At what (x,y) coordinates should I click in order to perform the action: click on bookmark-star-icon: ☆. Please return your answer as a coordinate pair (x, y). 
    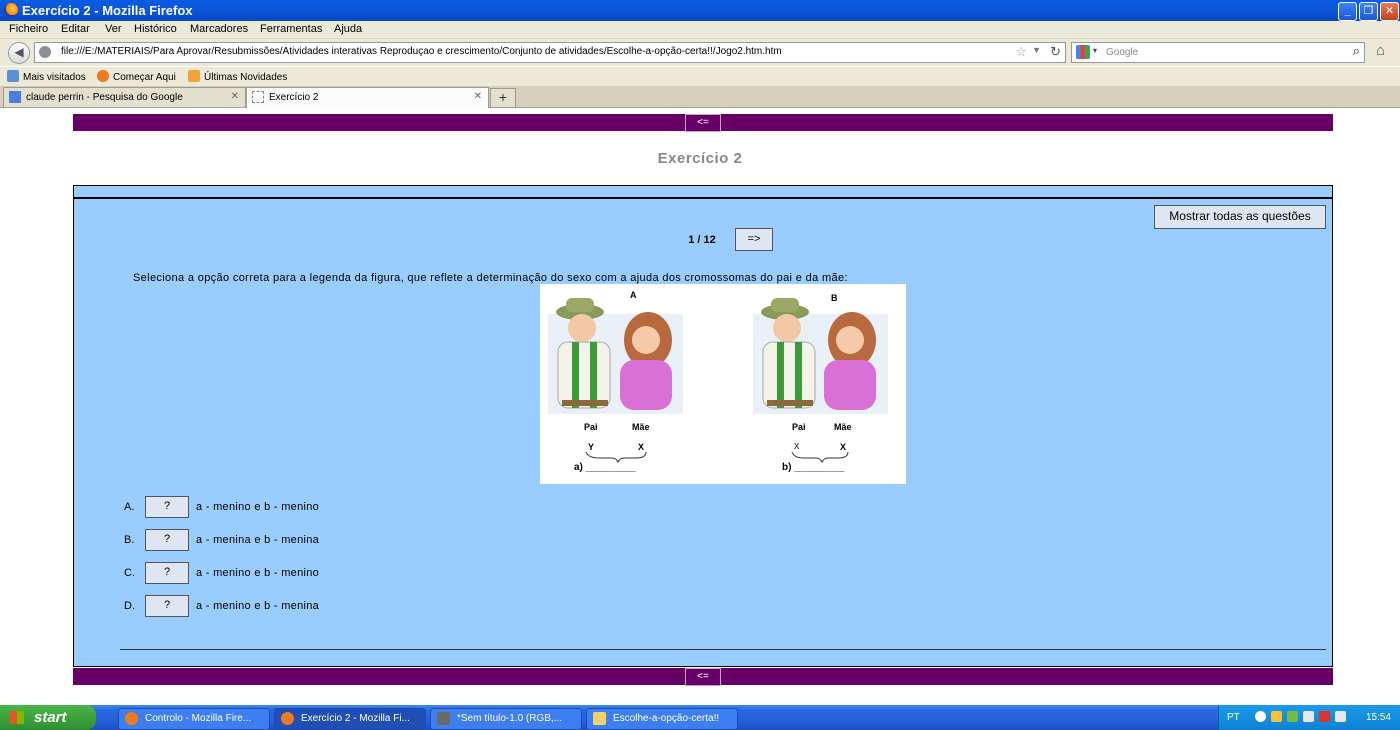
    Looking at the image, I should click on (1021, 52).